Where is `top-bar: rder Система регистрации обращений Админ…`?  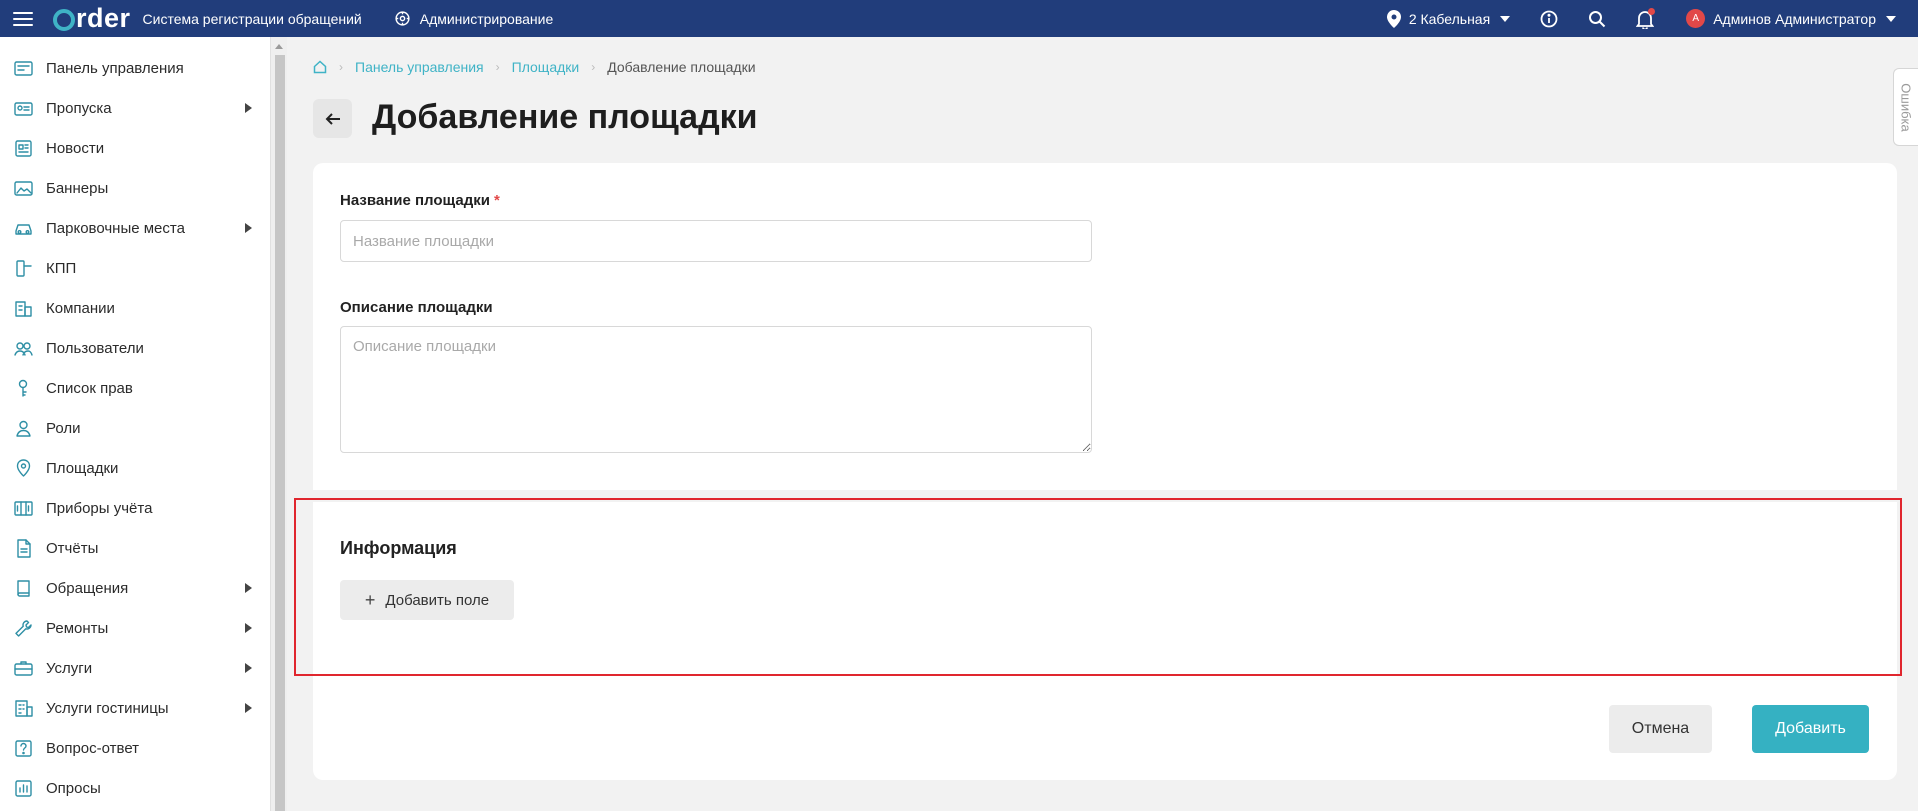 top-bar: rder Система регистрации обращений Админ… is located at coordinates (959, 18).